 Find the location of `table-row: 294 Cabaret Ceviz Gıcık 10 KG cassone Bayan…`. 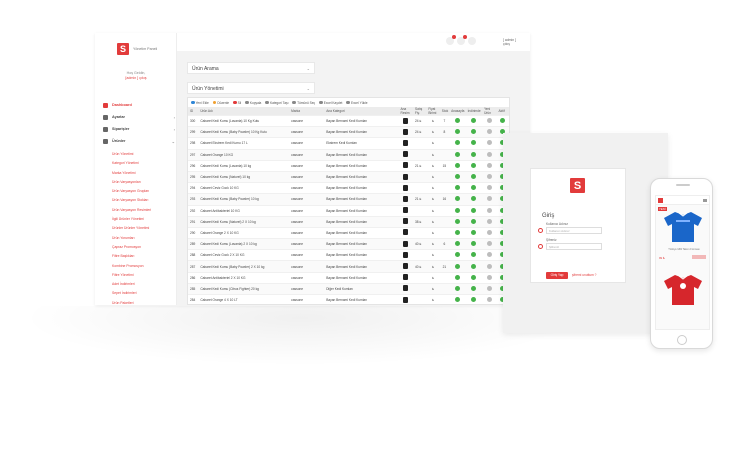

table-row: 294 Cabaret Ceviz Gıcık 10 KG cassone Bayan… is located at coordinates (348, 188).